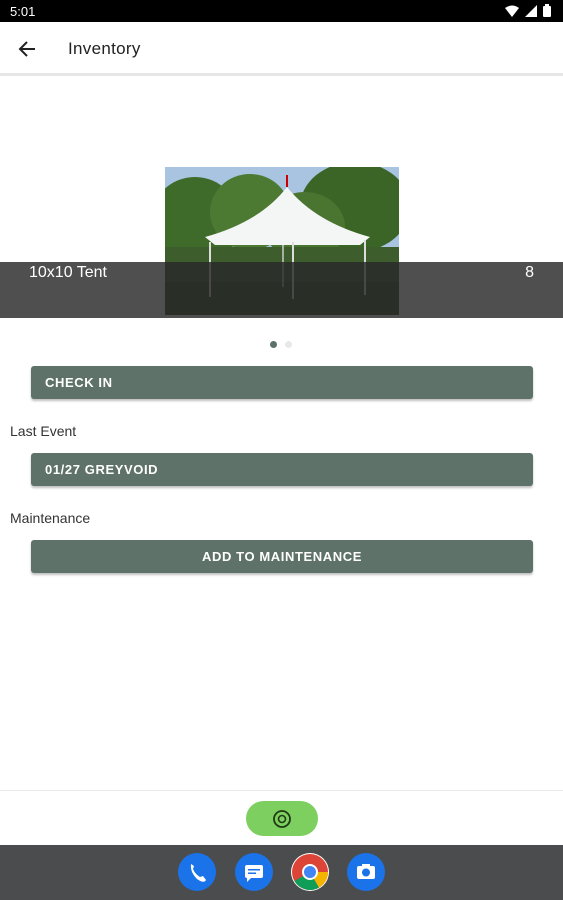 This screenshot has height=900, width=563. Describe the element at coordinates (547, 10) in the screenshot. I see `battery-icon` at that location.